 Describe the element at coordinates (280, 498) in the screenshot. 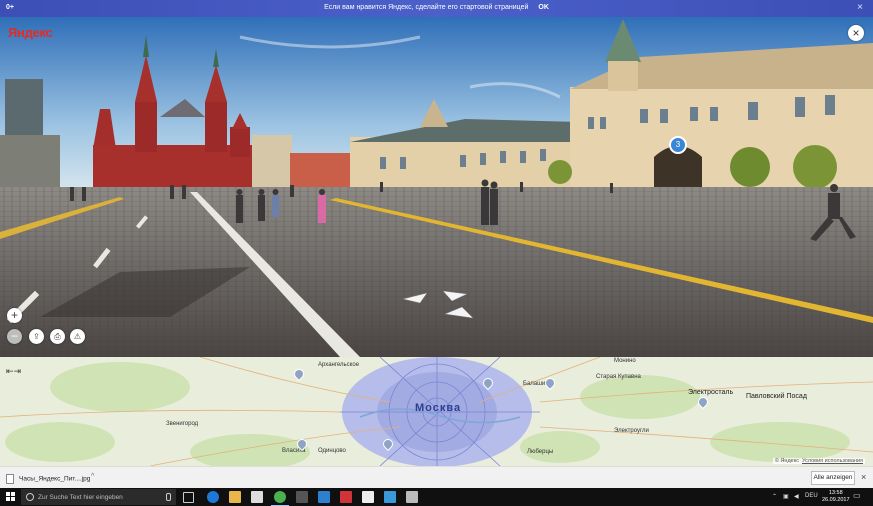

I see `chrome-browser-icon` at that location.